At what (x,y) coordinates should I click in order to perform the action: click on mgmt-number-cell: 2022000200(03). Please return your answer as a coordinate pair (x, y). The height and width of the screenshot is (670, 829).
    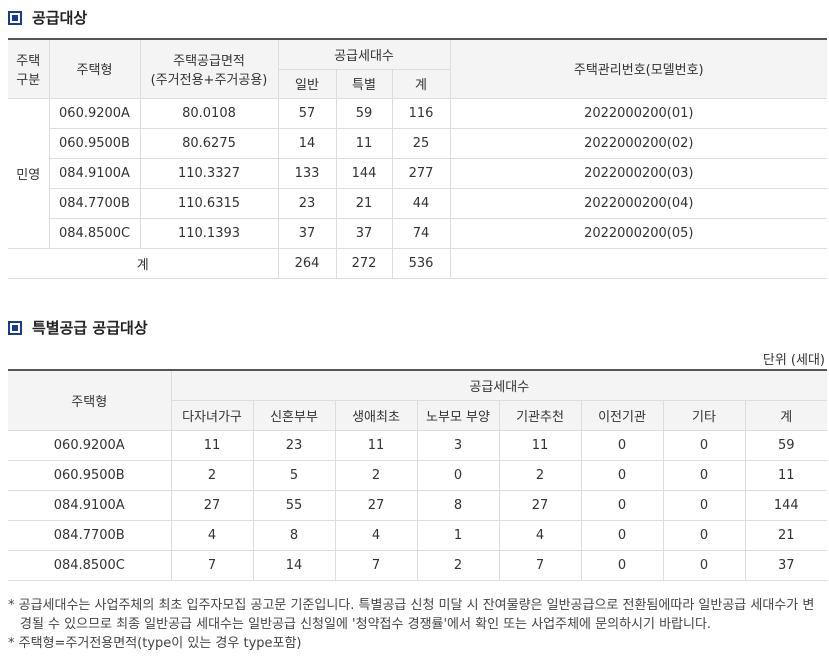
    Looking at the image, I should click on (638, 173).